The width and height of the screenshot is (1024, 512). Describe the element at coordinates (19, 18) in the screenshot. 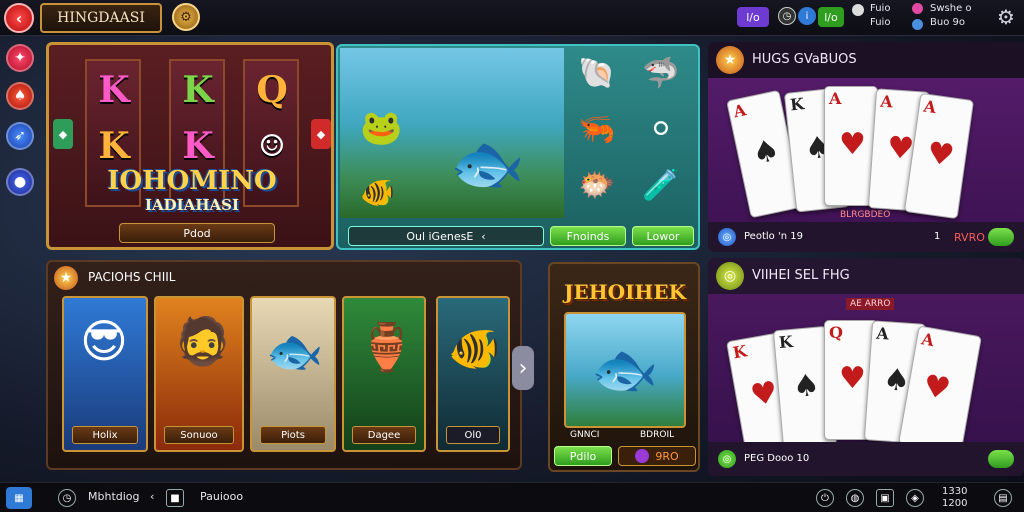

I see `back-arrow-icon: ‹` at that location.